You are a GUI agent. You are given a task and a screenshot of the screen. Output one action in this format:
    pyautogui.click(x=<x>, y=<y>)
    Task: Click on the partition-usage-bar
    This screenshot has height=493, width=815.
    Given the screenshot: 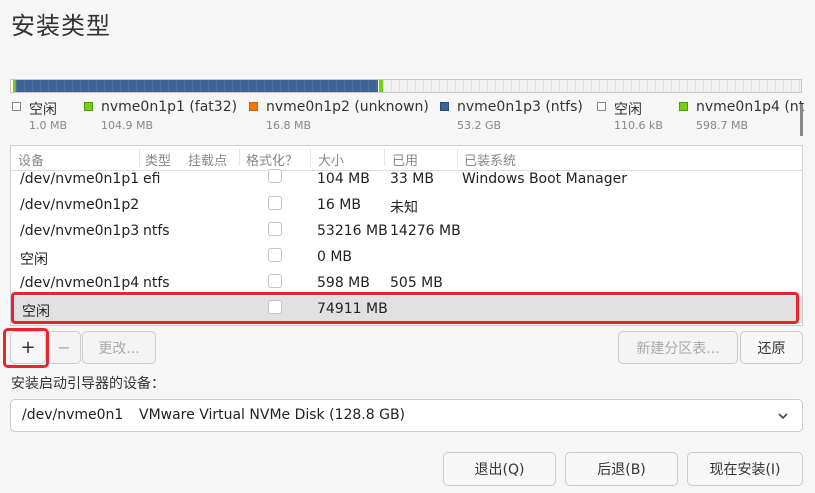 What is the action you would take?
    pyautogui.click(x=406, y=86)
    